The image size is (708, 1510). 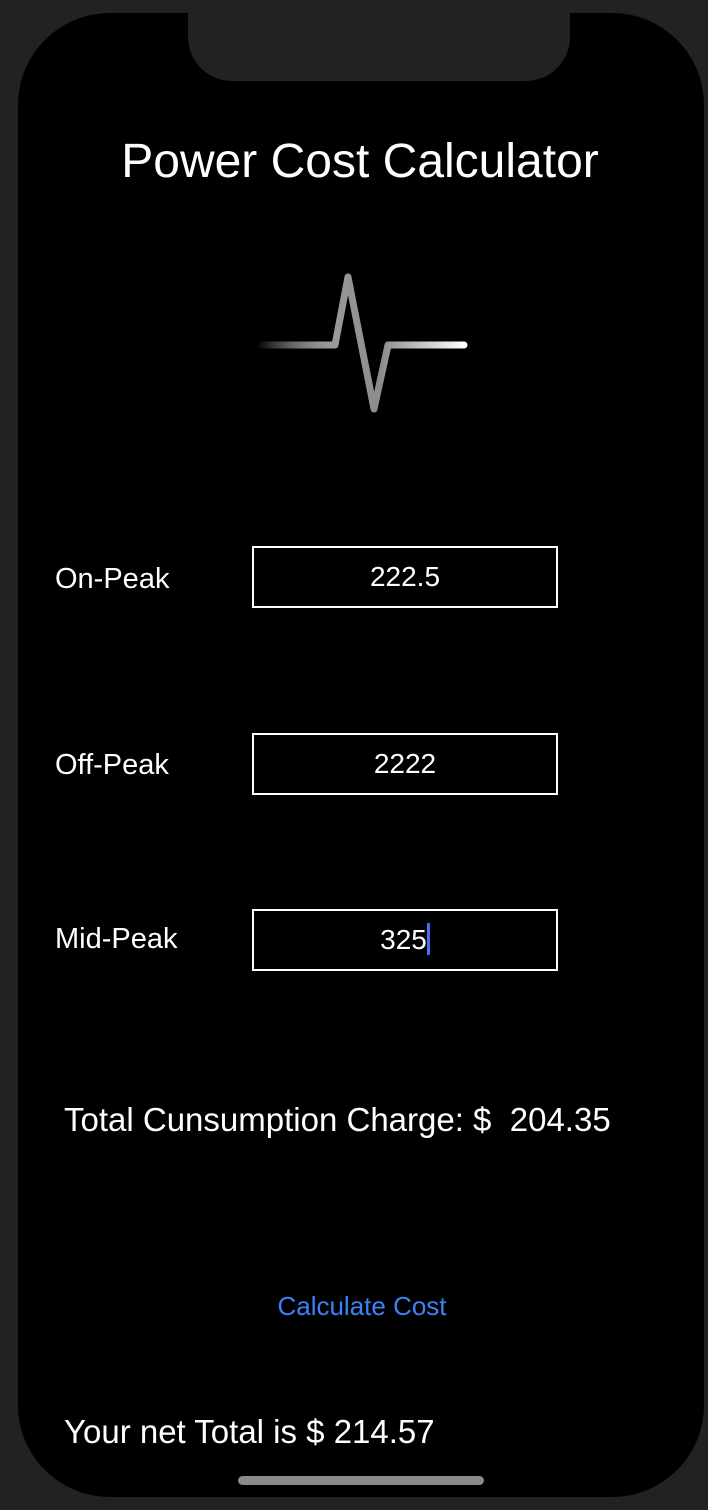 What do you see at coordinates (361, 1480) in the screenshot?
I see `home-indicator` at bounding box center [361, 1480].